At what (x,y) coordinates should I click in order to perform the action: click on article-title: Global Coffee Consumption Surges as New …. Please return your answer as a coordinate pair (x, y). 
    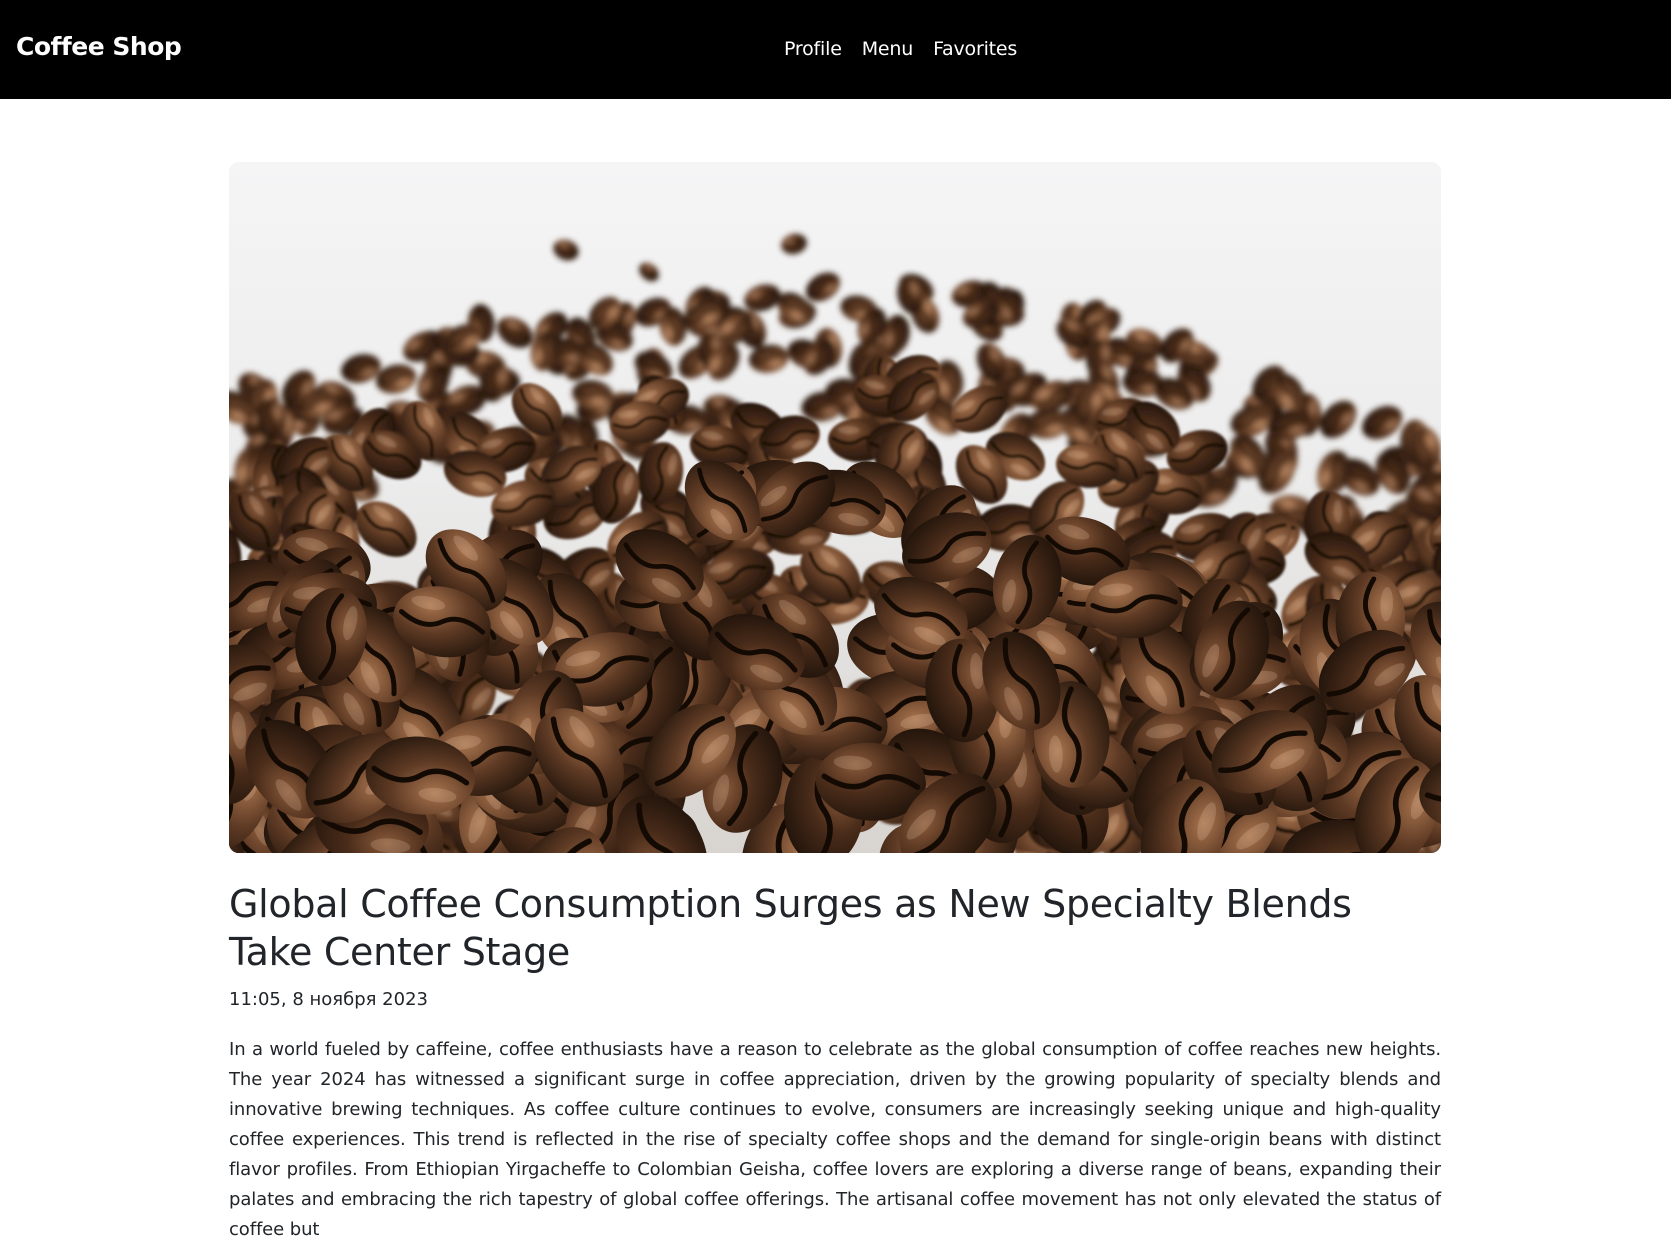
    Looking at the image, I should click on (790, 928).